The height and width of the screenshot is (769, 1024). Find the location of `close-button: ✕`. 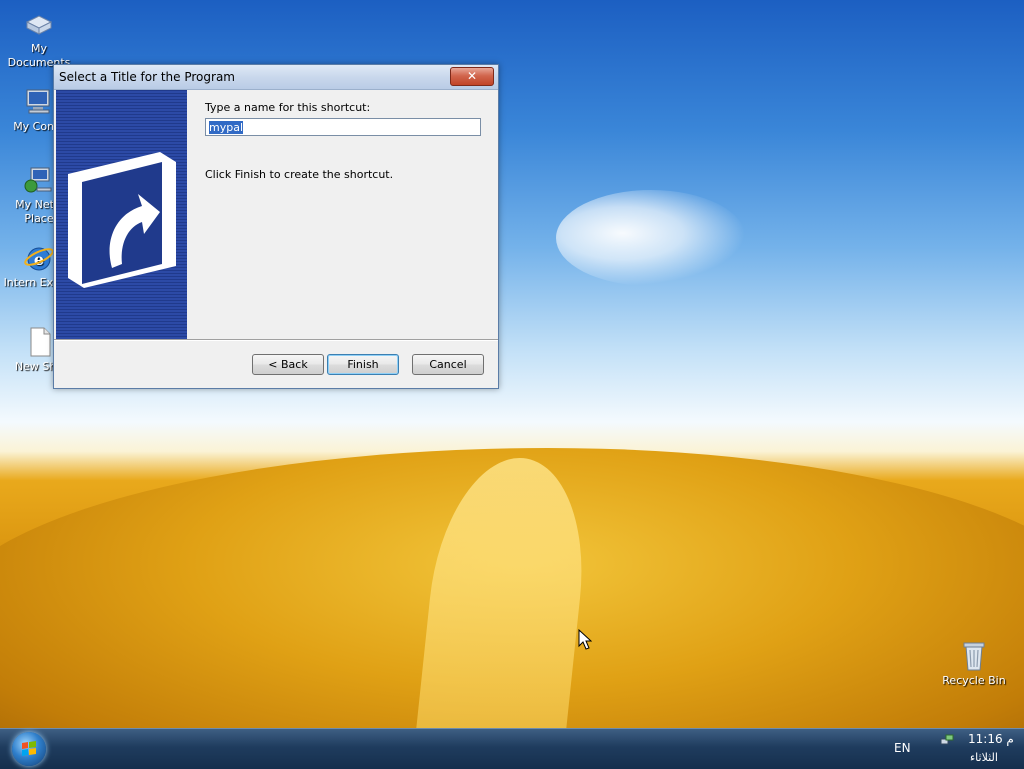

close-button: ✕ is located at coordinates (472, 76).